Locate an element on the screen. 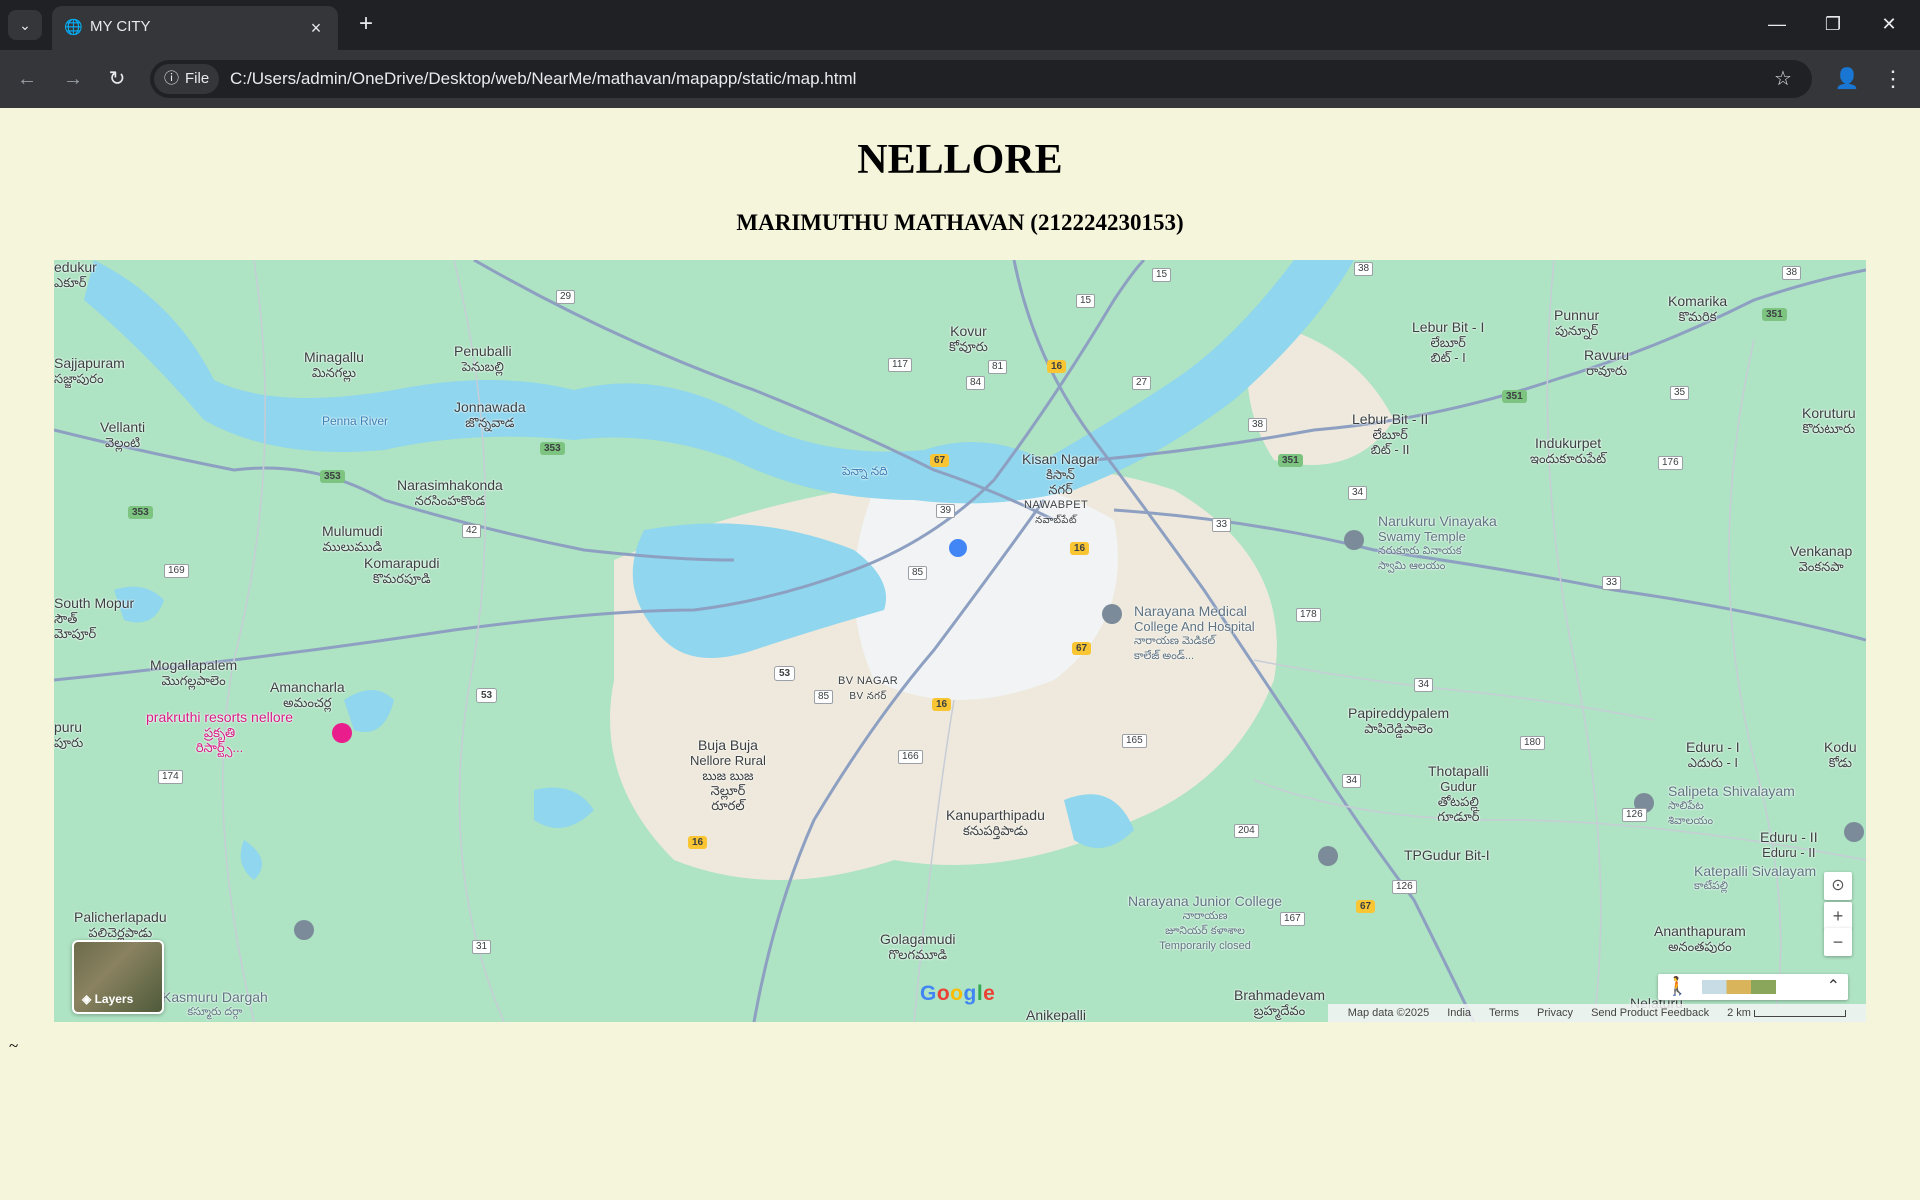  map-label-koruturu: Koruturu కొరుటూరు is located at coordinates (1829, 421).